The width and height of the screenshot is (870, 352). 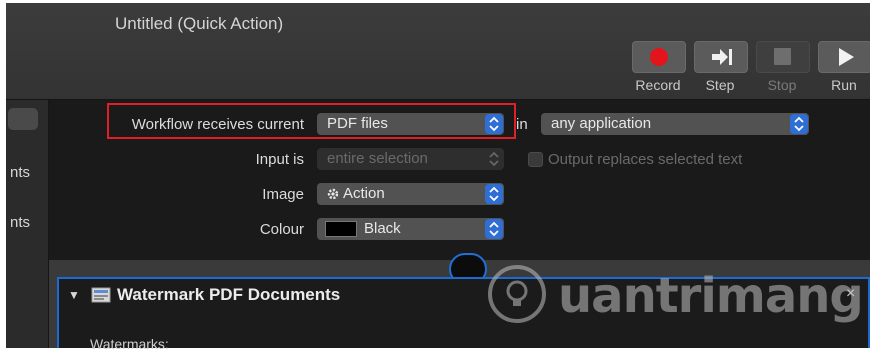 I want to click on site-watermark: uantrimang, so click(x=676, y=295).